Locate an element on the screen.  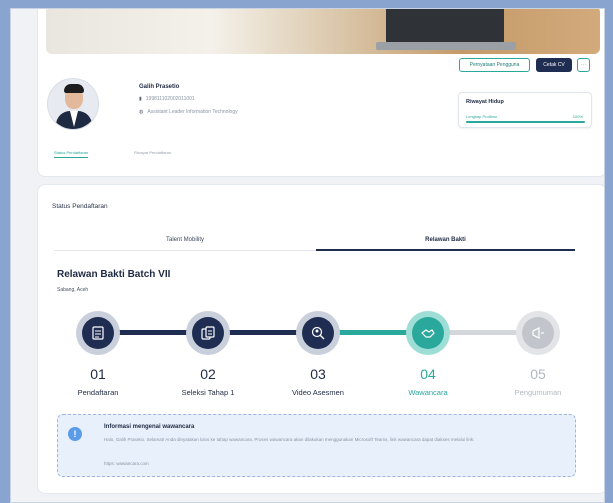
step-3-inner is located at coordinates (318, 333).